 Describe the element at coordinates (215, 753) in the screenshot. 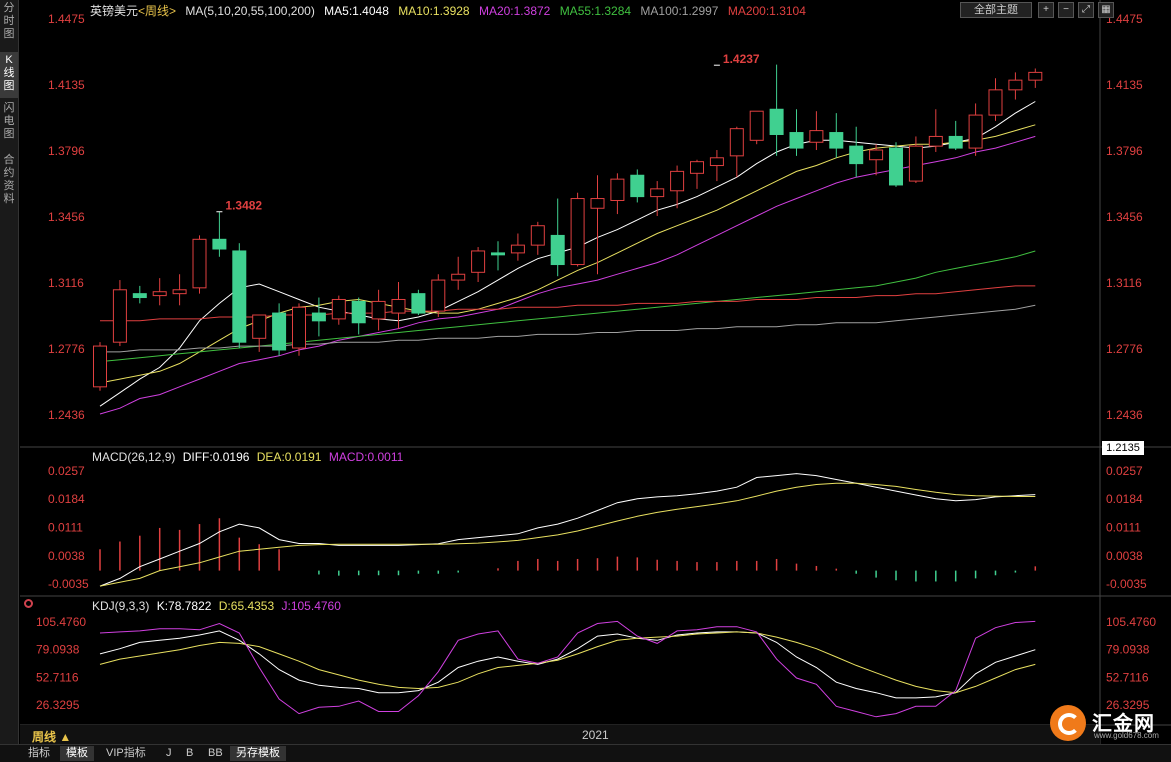

I see `bottom-tab-5: BB` at that location.